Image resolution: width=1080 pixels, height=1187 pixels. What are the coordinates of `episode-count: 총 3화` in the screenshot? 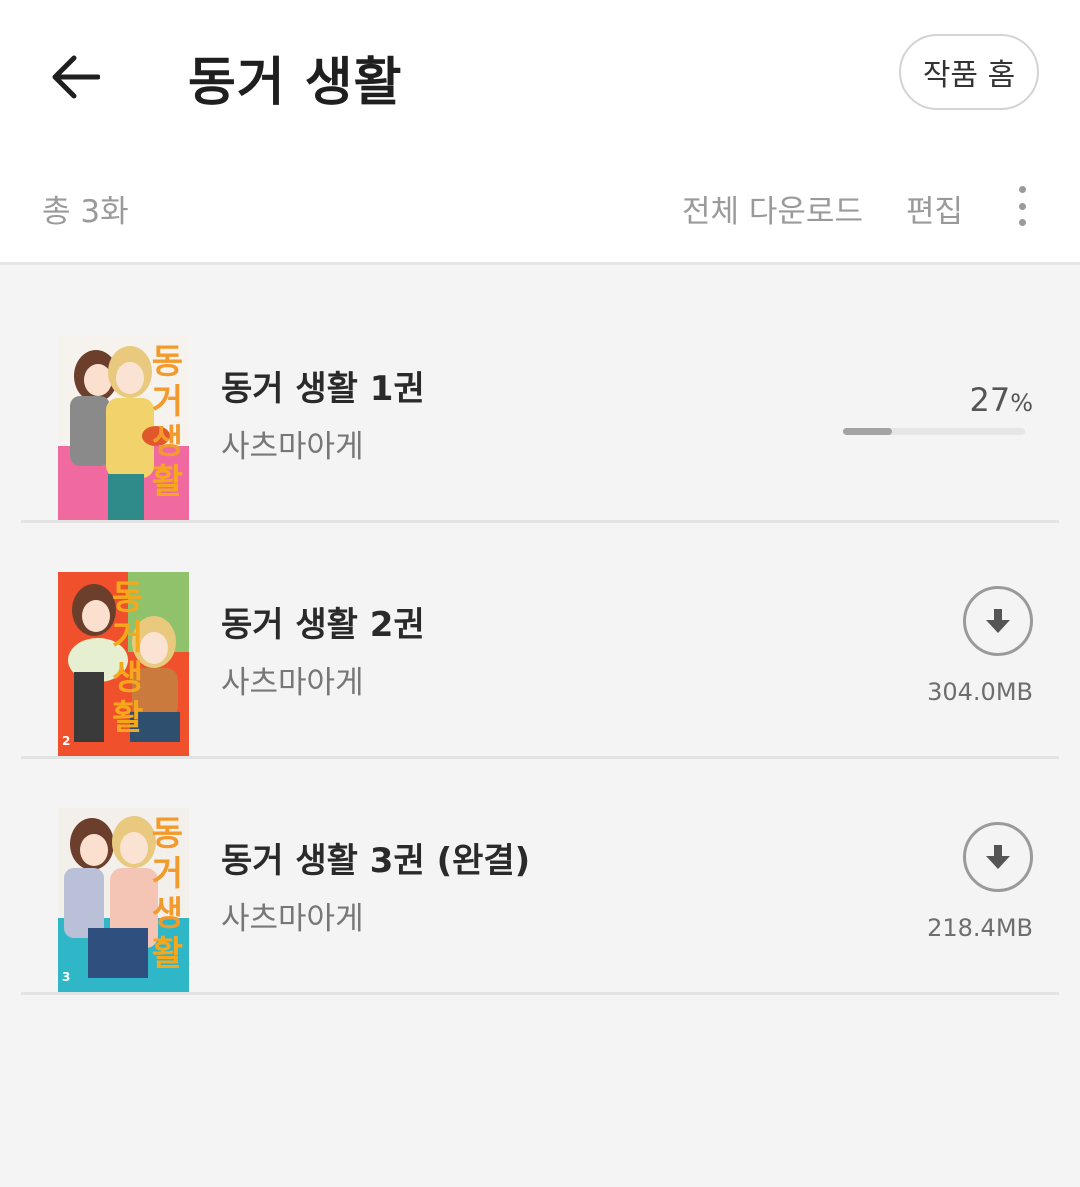 It's located at (85, 212).